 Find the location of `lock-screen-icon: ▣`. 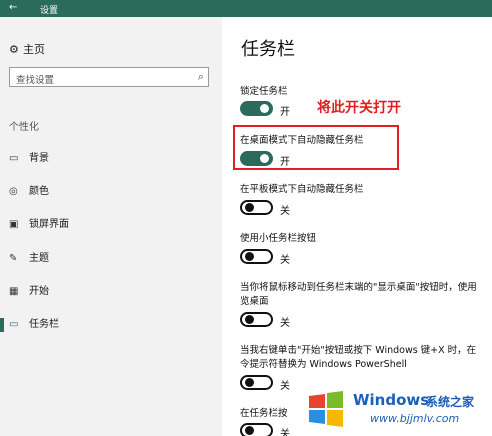

lock-screen-icon: ▣ is located at coordinates (14, 224).